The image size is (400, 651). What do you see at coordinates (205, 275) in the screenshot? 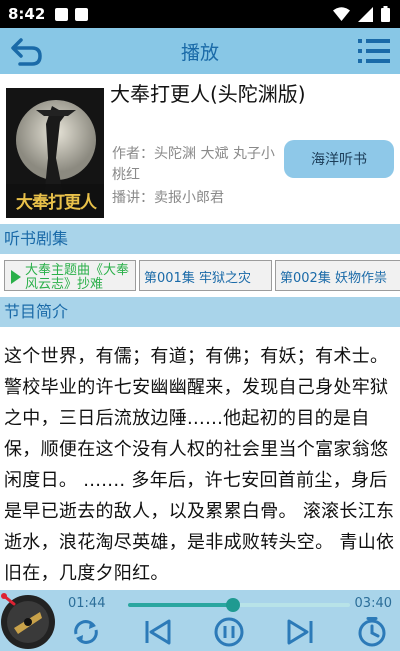
I see `episode-item: 第001集 牢狱之灾` at bounding box center [205, 275].